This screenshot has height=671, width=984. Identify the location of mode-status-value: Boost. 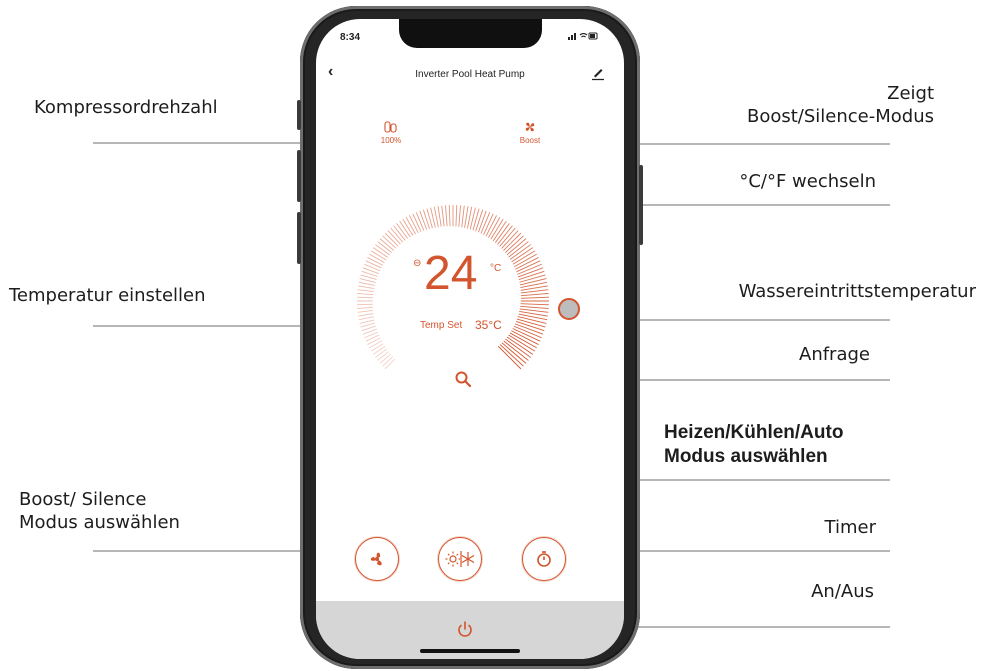
(530, 140).